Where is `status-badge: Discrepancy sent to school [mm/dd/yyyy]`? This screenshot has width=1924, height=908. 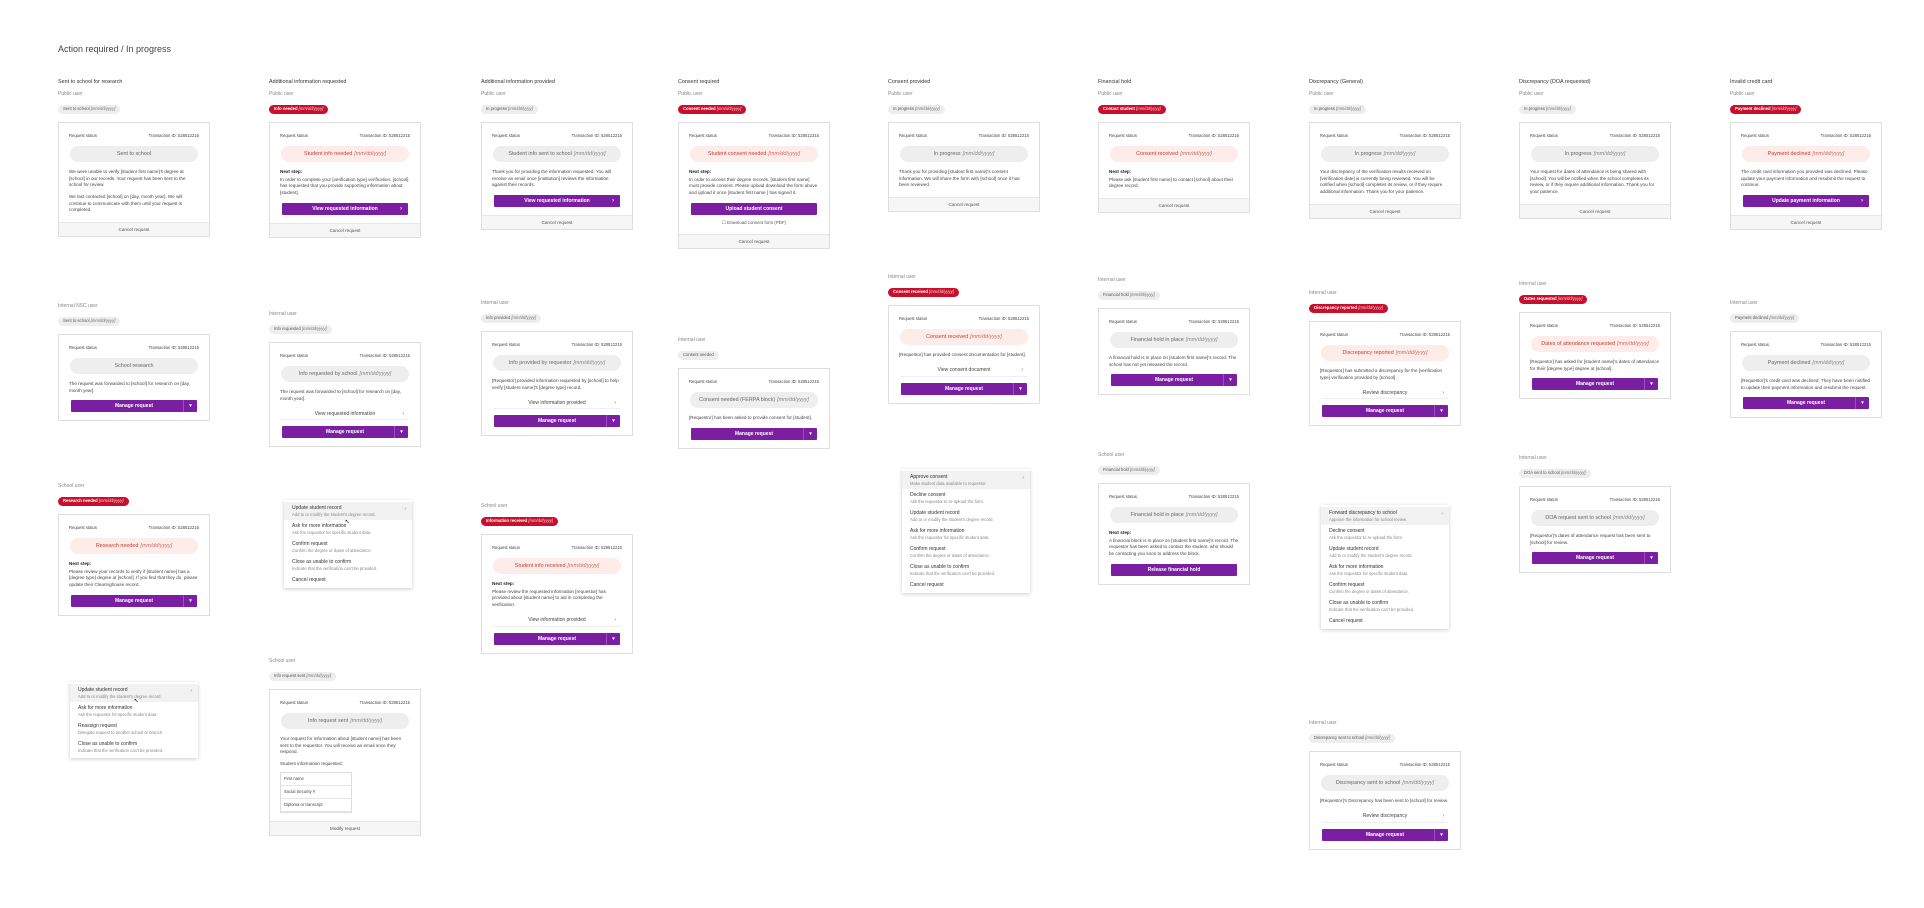
status-badge: Discrepancy sent to school [mm/dd/yyyy] is located at coordinates (1352, 738).